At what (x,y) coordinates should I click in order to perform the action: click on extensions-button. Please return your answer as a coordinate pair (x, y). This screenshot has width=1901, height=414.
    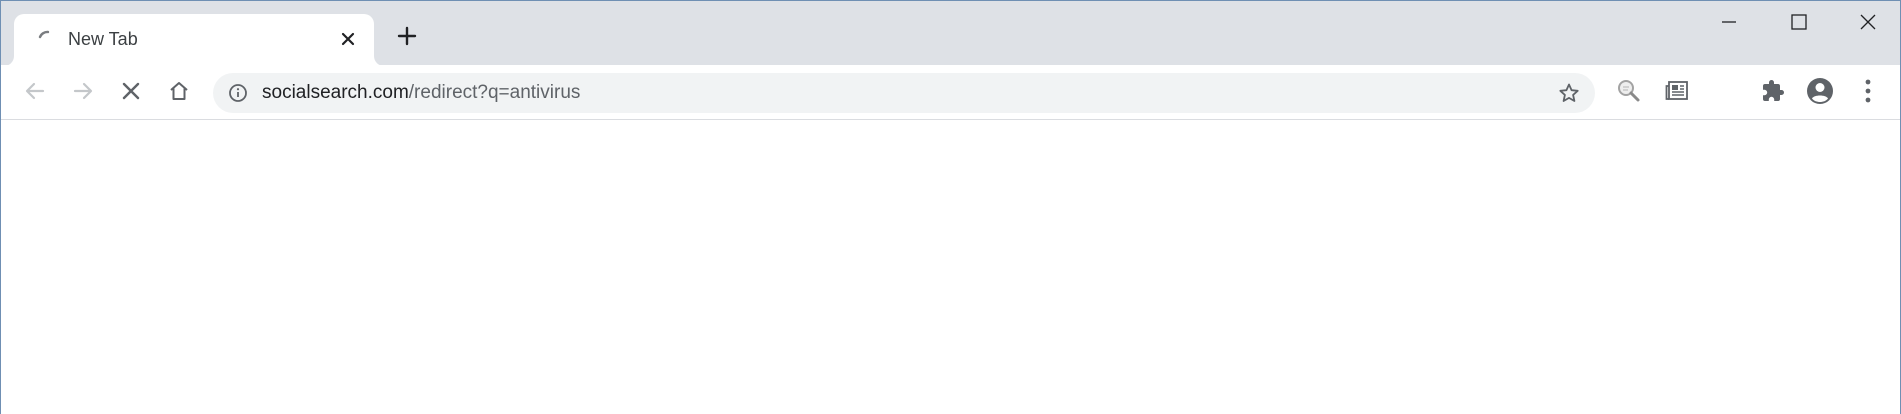
    Looking at the image, I should click on (1773, 93).